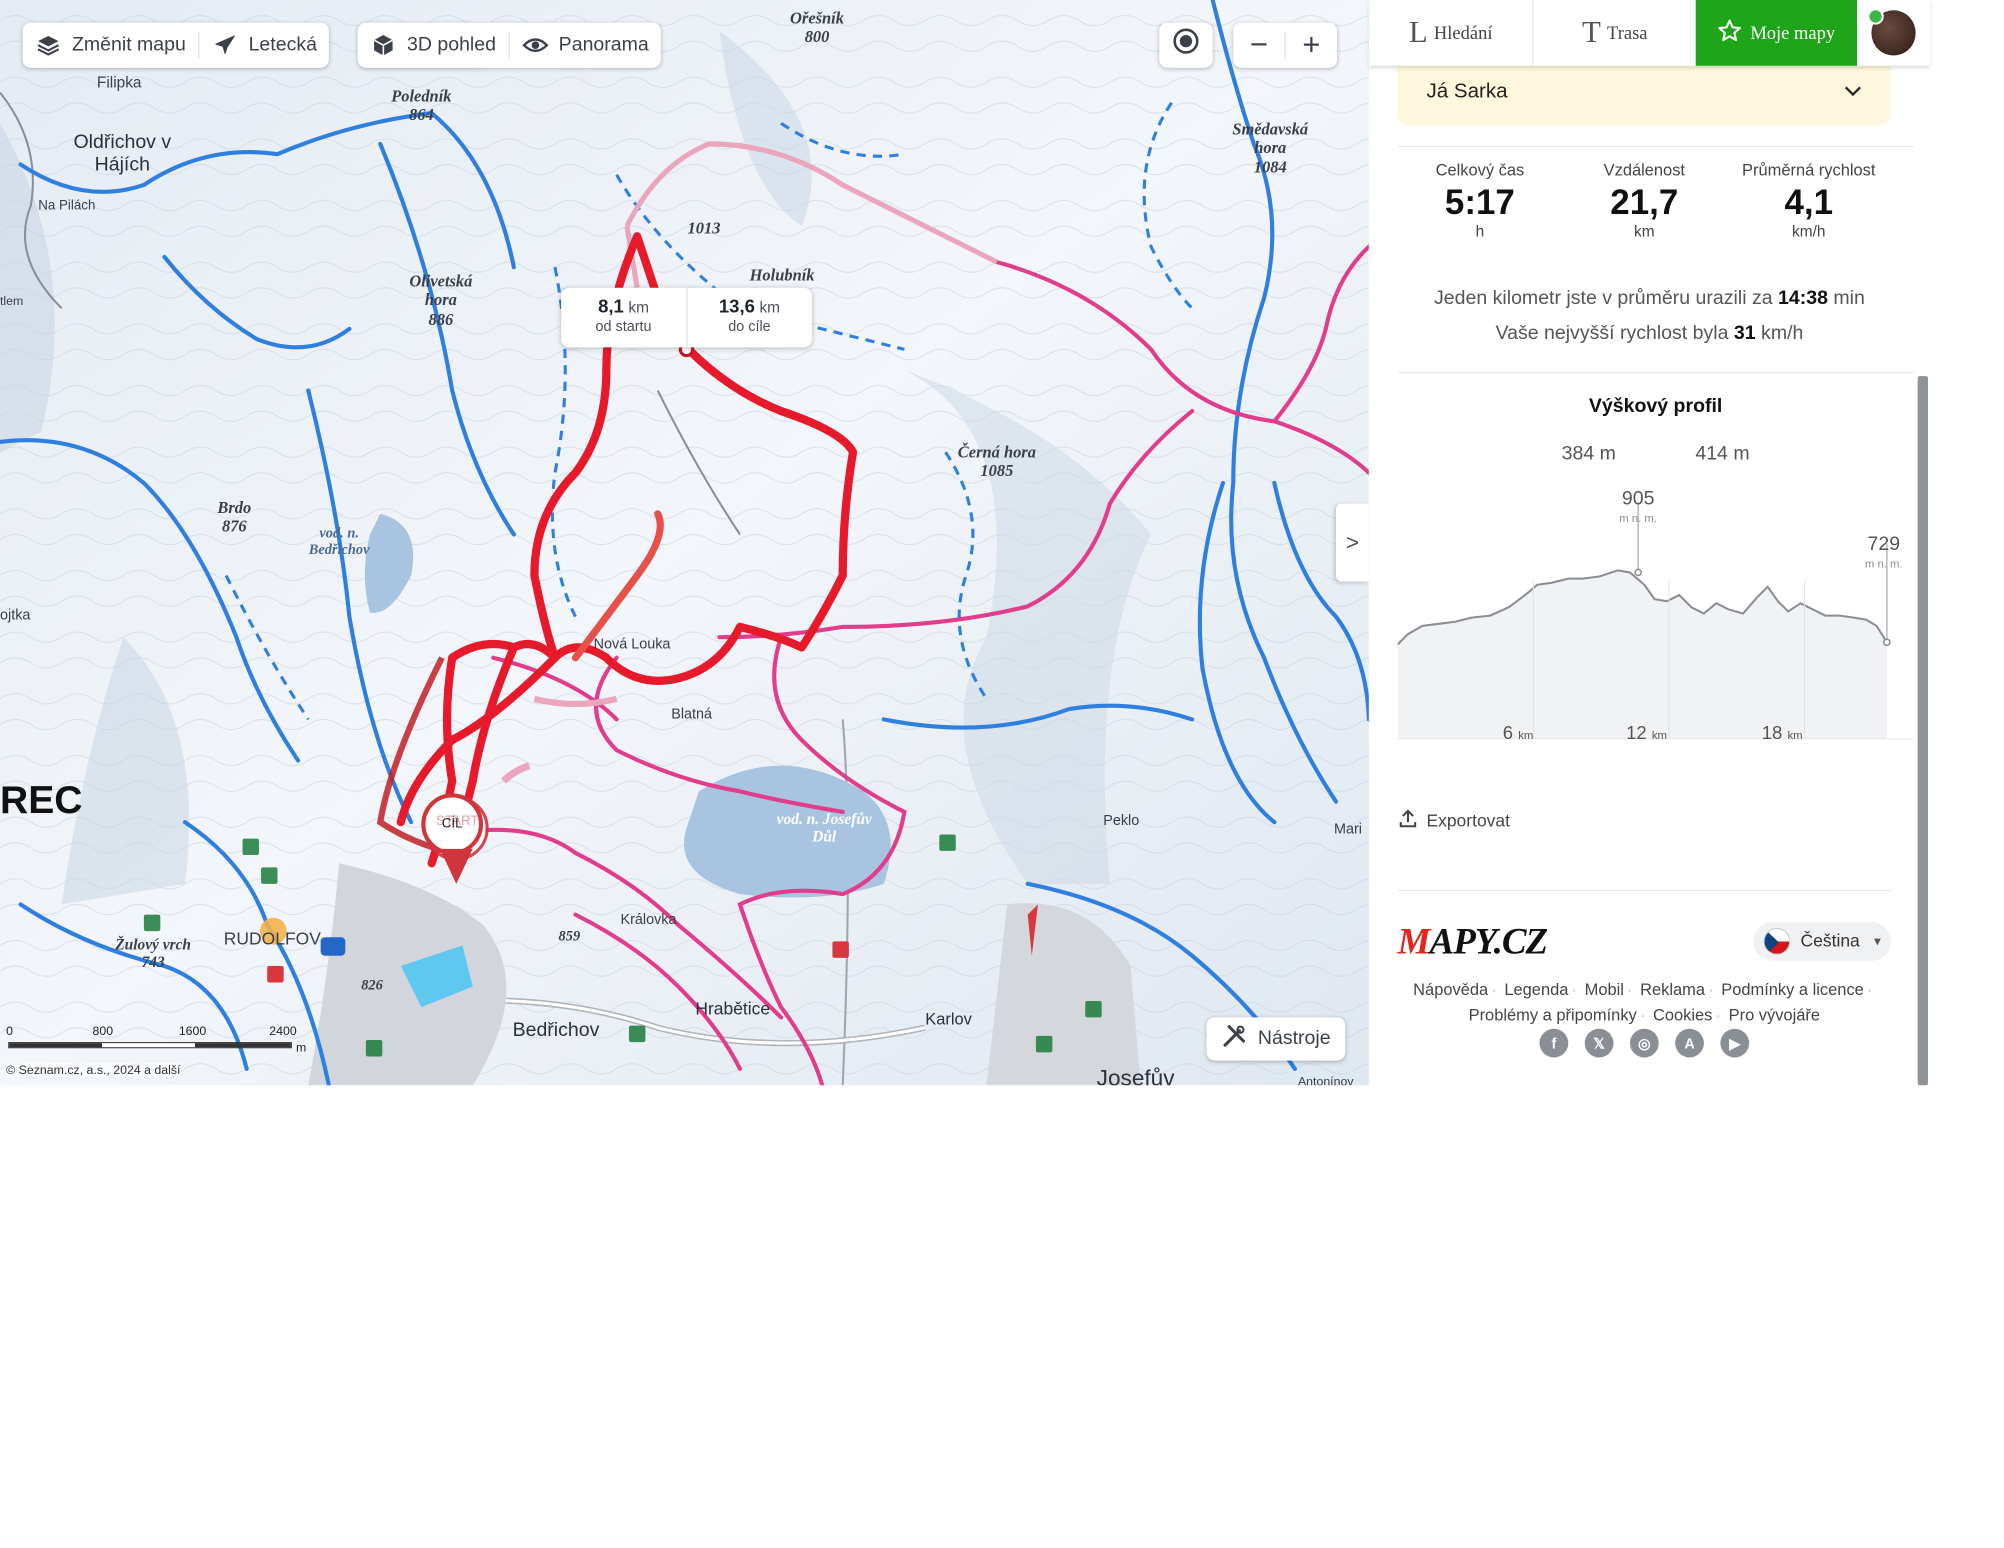 This screenshot has width=2004, height=1548. What do you see at coordinates (1591, 32) in the screenshot?
I see `route-tab-icon: T` at bounding box center [1591, 32].